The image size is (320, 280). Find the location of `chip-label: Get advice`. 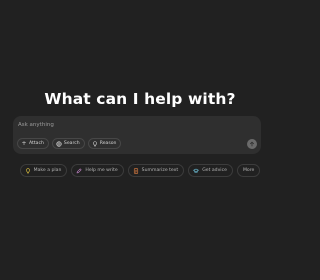

chip-label: Get advice is located at coordinates (214, 170).